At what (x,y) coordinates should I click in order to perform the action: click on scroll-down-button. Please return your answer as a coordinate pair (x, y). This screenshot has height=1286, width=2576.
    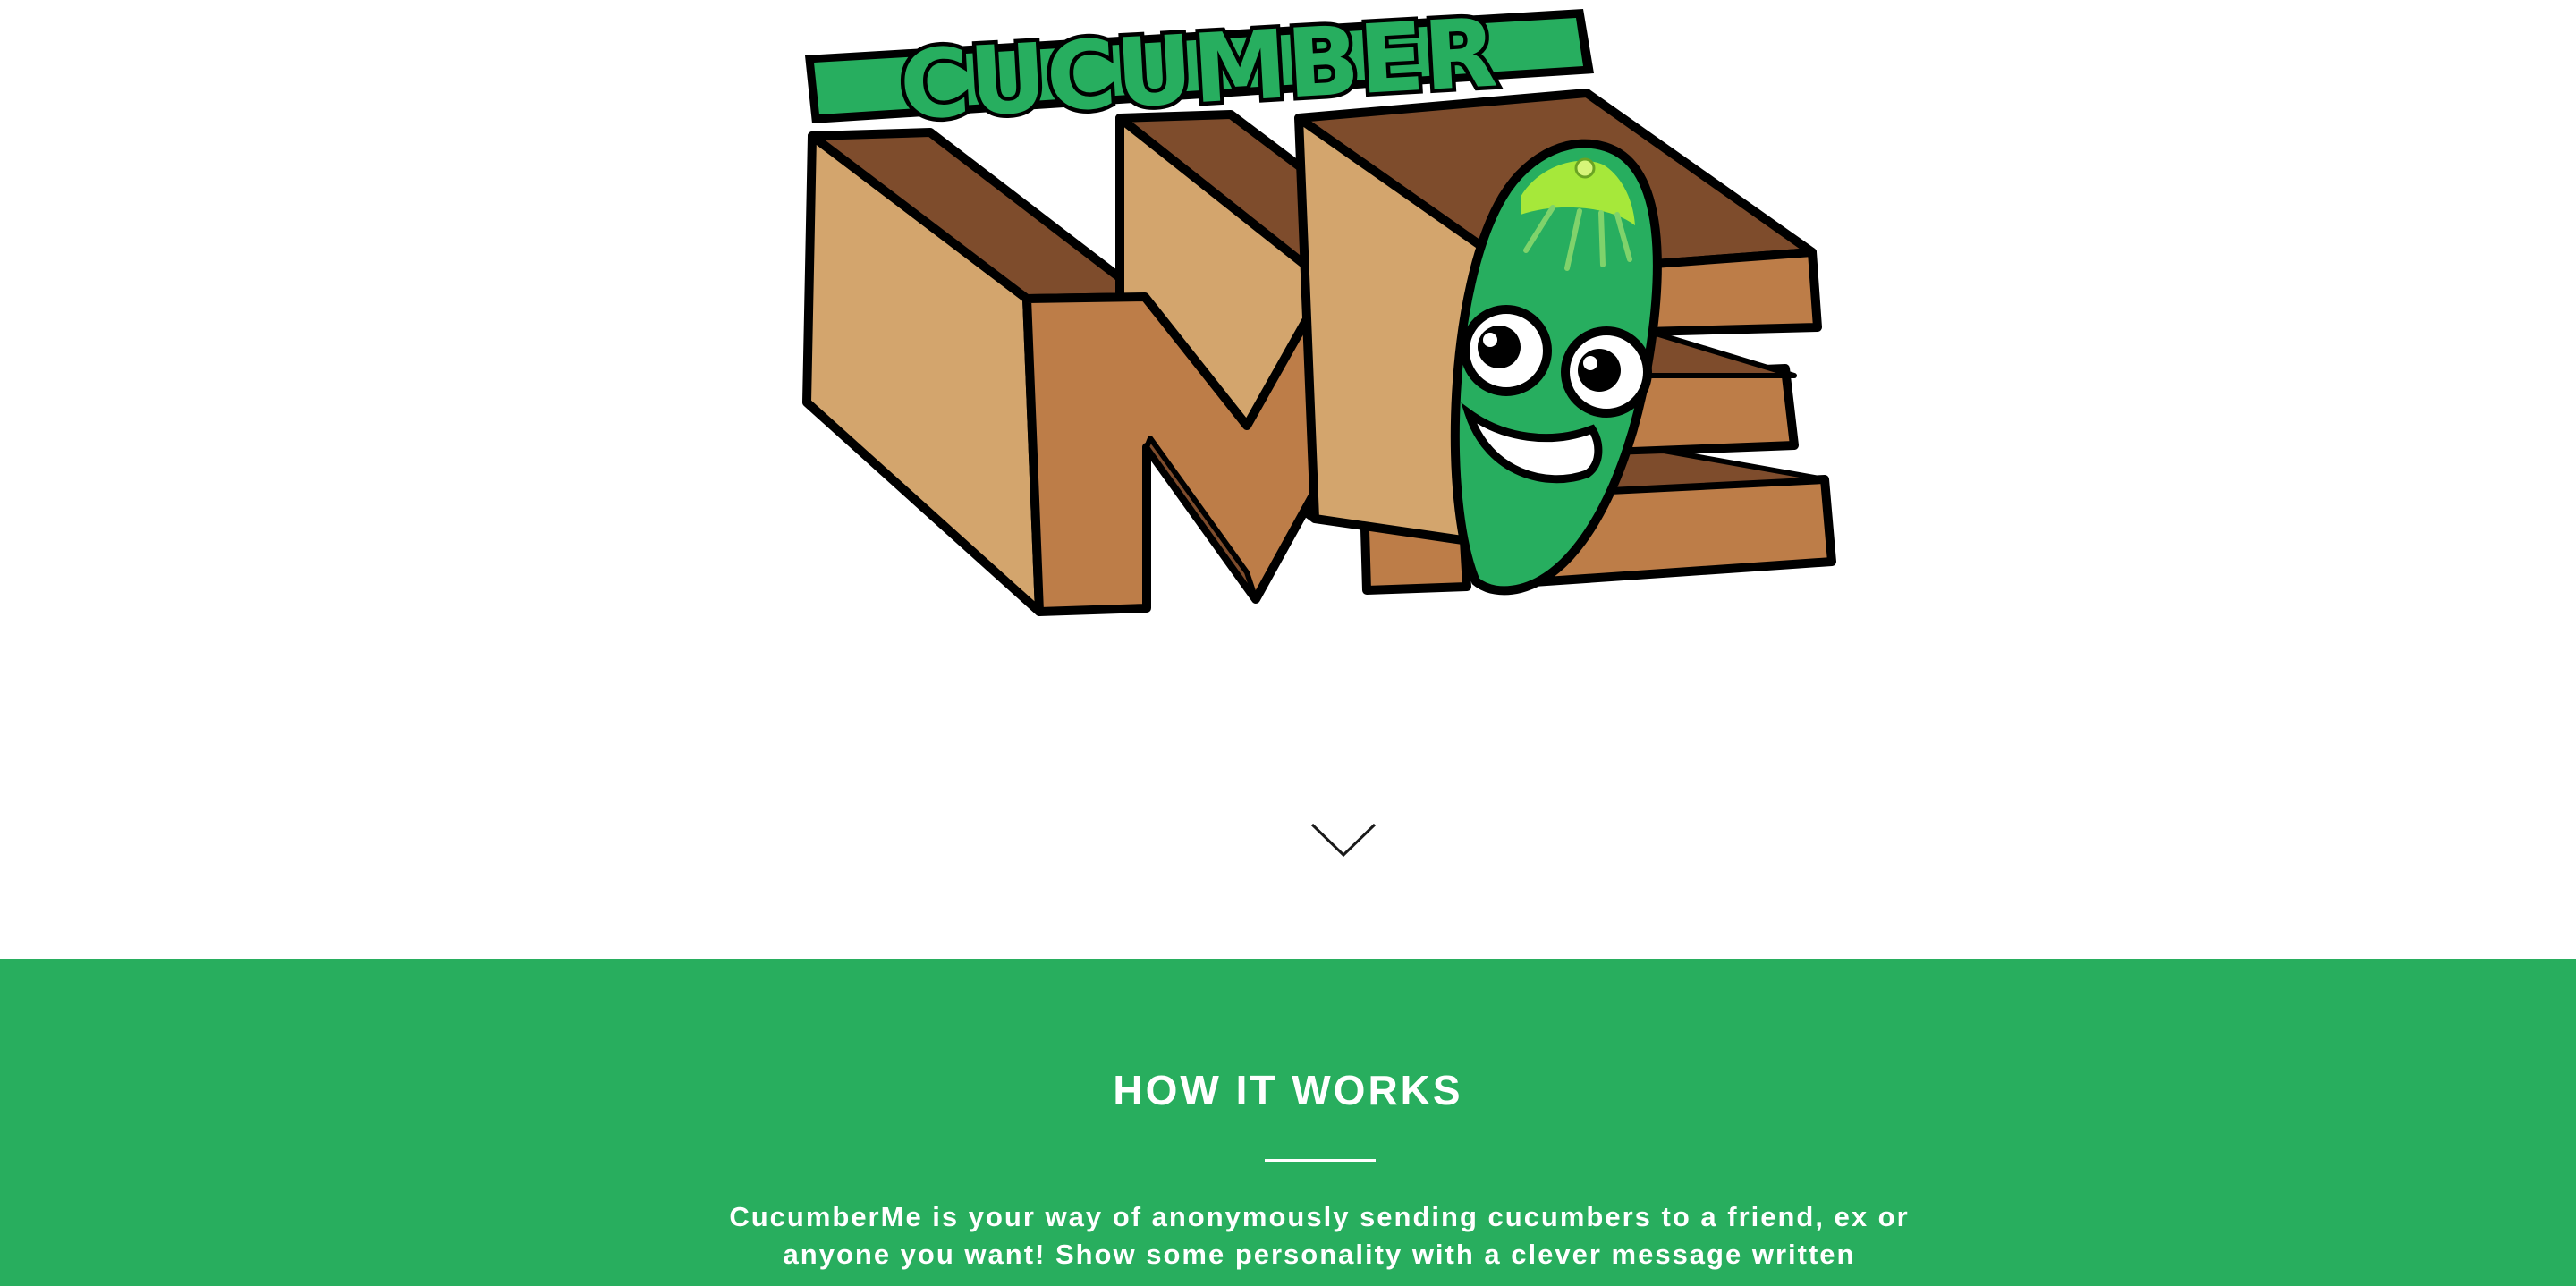
    Looking at the image, I should click on (1343, 840).